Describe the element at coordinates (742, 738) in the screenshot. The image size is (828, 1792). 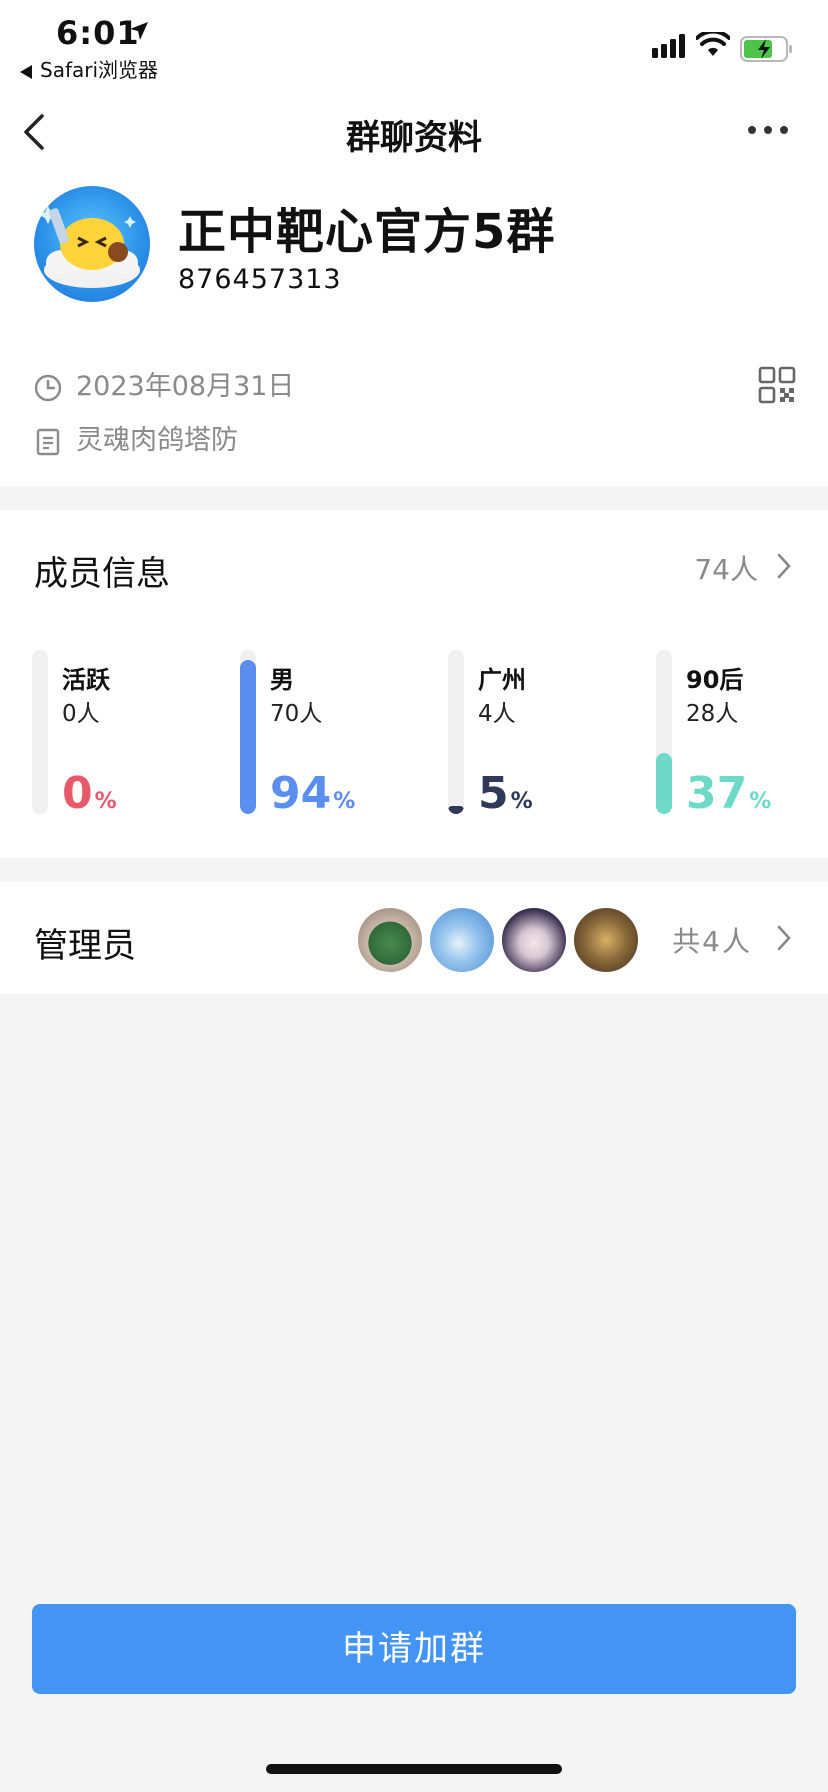
I see `stat-post-90s: 90后 28人 37%` at that location.